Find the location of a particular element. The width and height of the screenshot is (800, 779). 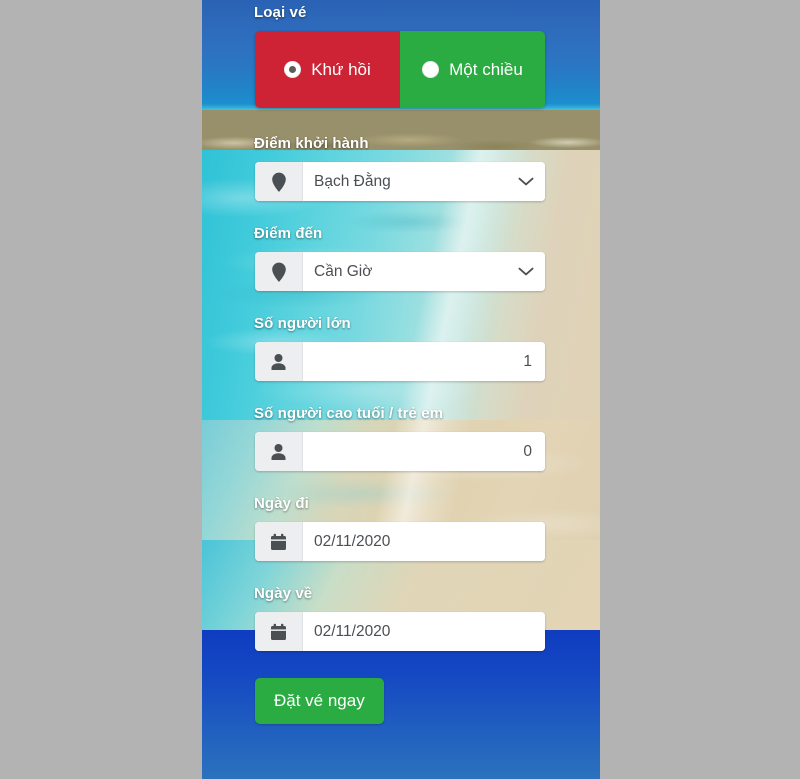

ticket-type-option-one-way: Một chiều is located at coordinates (472, 69).